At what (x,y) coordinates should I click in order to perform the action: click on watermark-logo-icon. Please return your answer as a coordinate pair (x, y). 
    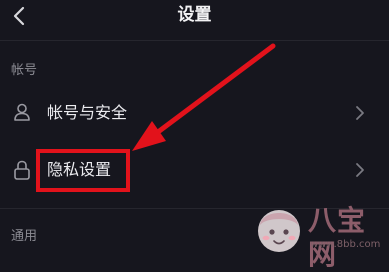
    Looking at the image, I should click on (279, 231).